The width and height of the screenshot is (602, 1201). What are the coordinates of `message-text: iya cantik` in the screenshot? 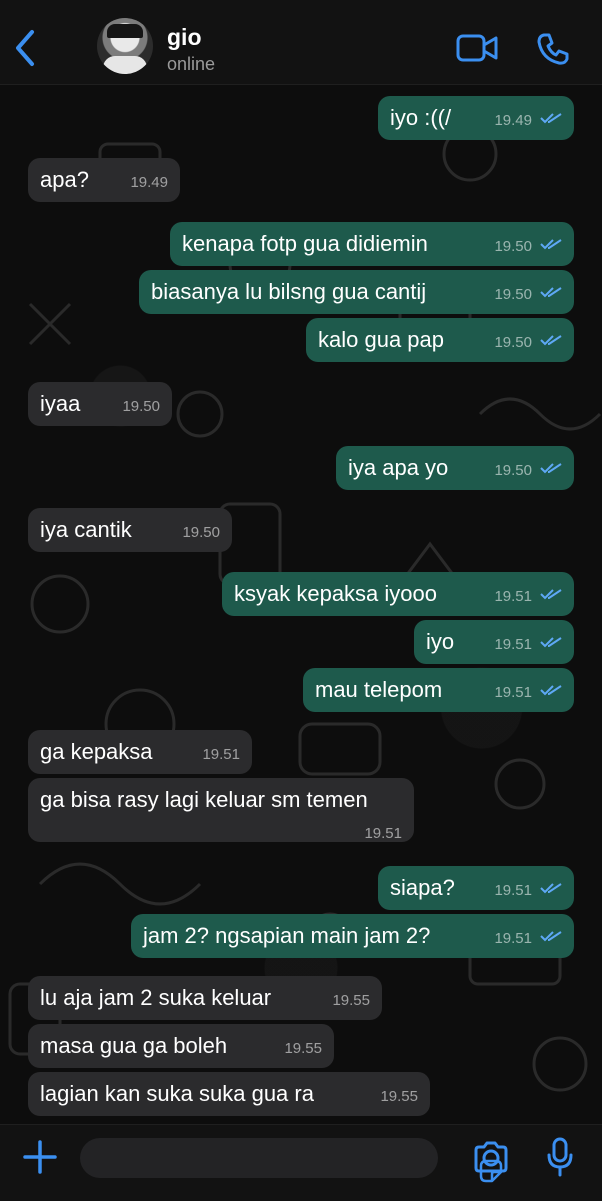 It's located at (86, 529).